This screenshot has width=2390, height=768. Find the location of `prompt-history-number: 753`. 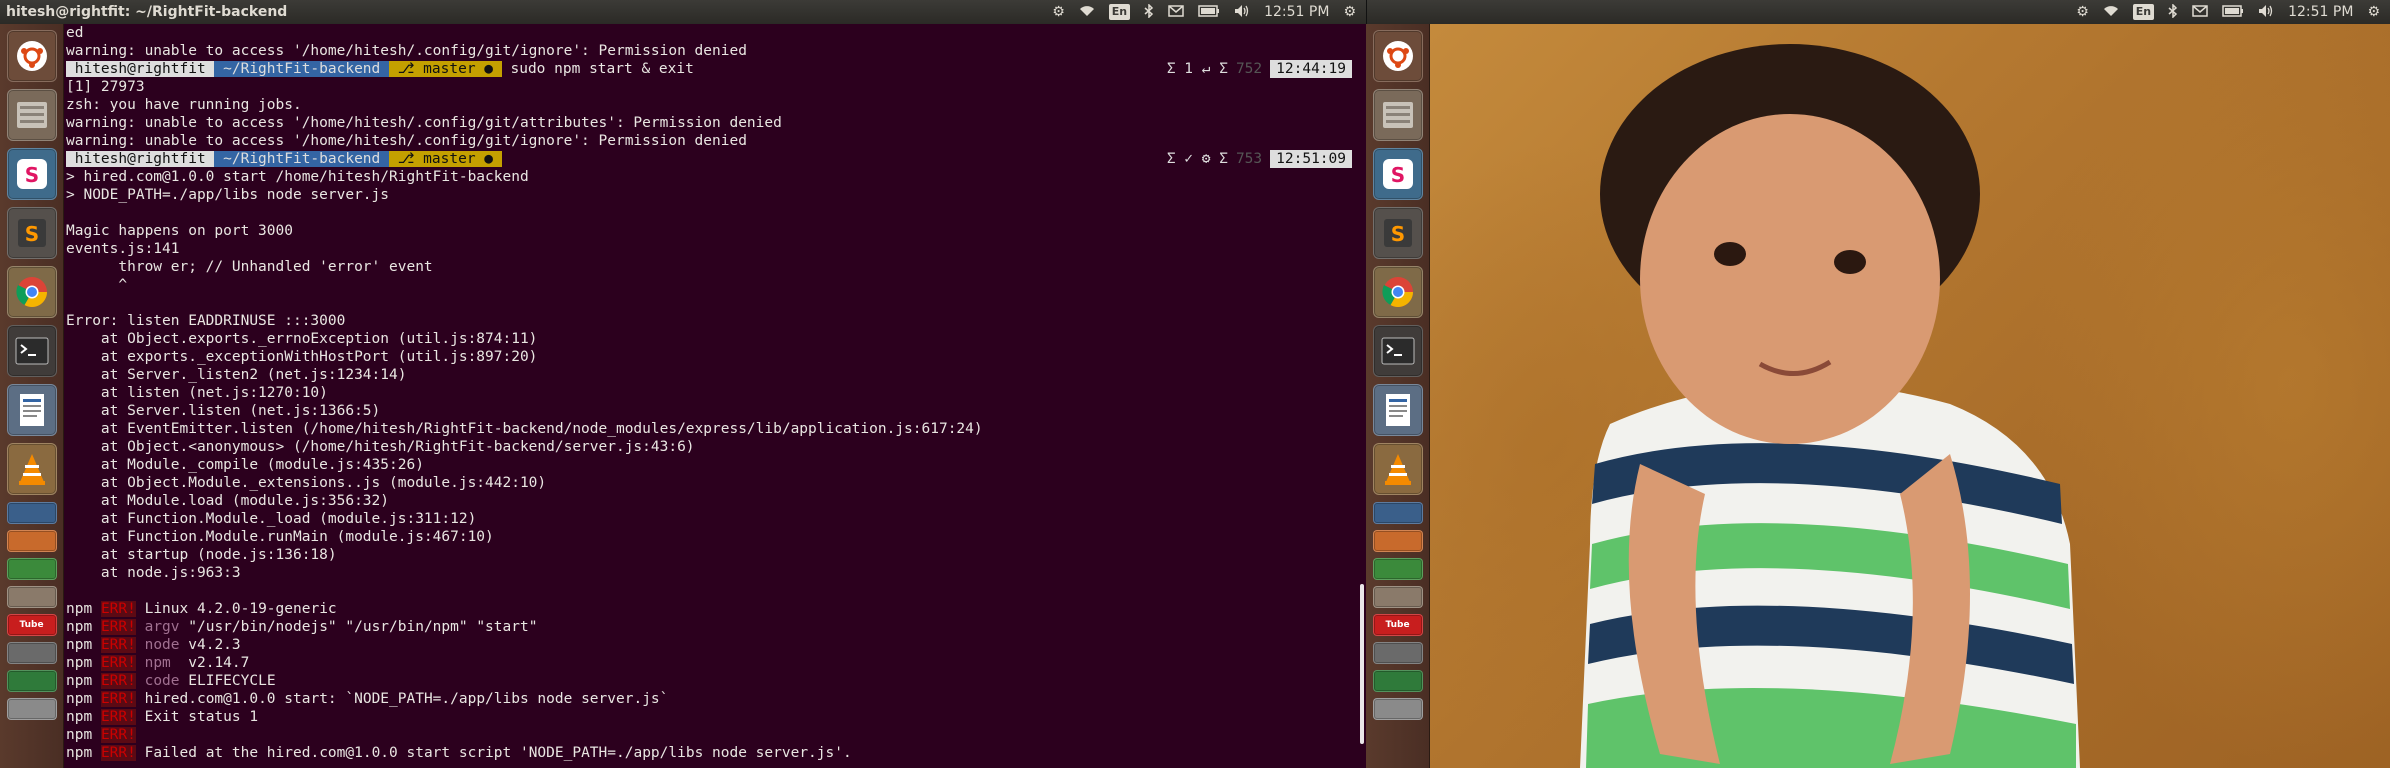

prompt-history-number: 753 is located at coordinates (1249, 159).